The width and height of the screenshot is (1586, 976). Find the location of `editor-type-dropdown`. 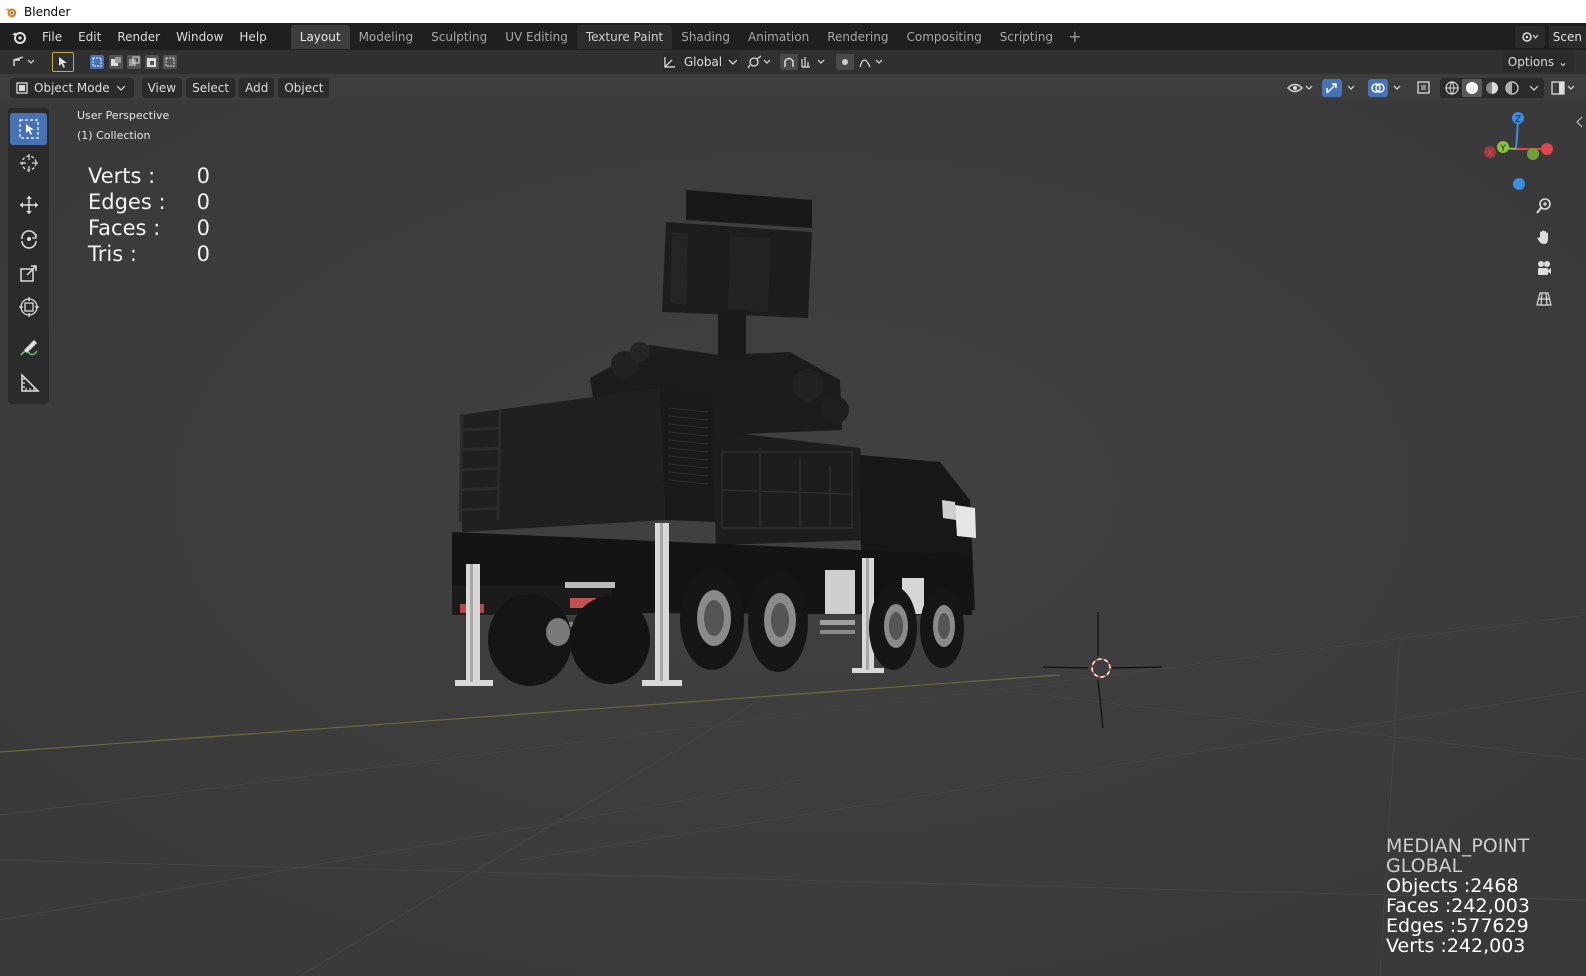

editor-type-dropdown is located at coordinates (25, 62).